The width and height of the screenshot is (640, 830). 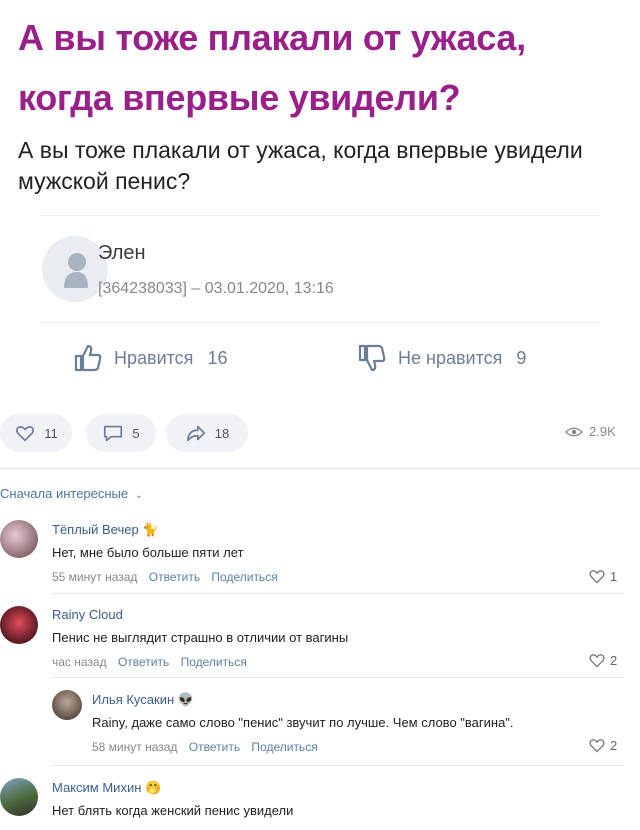 I want to click on comment-sort-dropdown: Сначала интересные ⌄, so click(x=71, y=493).